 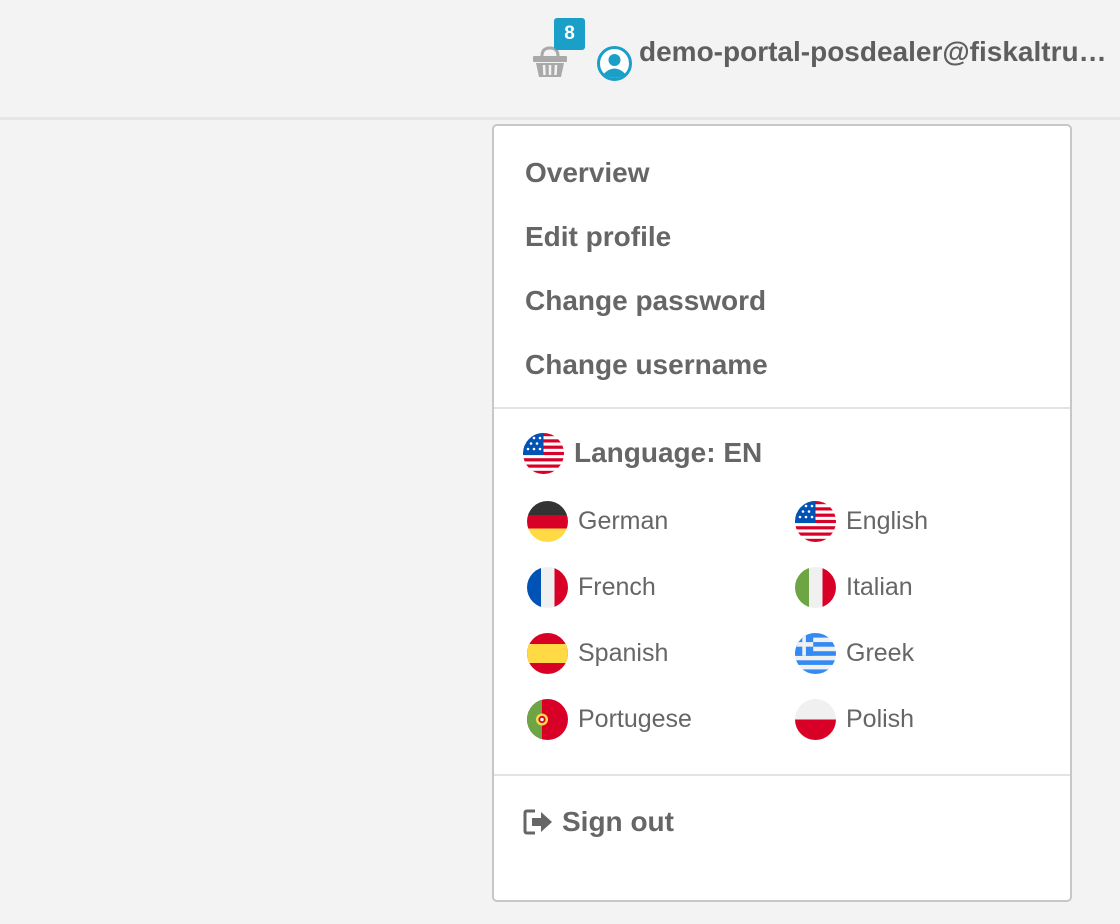 What do you see at coordinates (547, 719) in the screenshot?
I see `pt-flag-icon` at bounding box center [547, 719].